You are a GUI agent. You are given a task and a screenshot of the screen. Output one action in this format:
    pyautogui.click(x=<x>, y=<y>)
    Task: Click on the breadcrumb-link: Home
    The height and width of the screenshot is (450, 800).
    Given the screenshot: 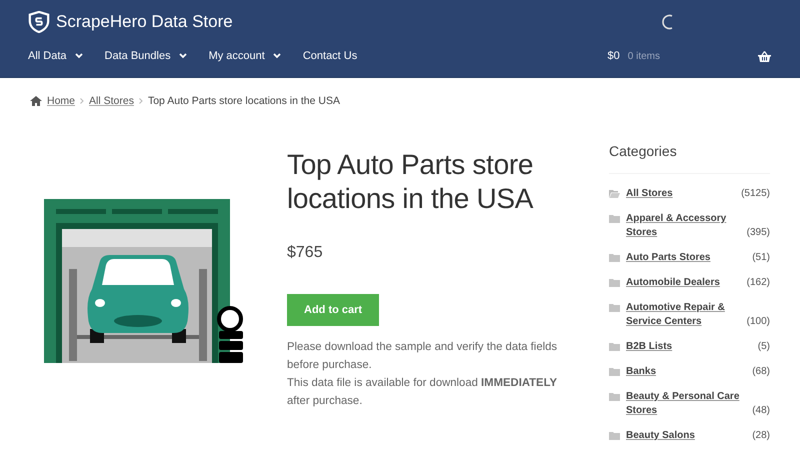 What is the action you would take?
    pyautogui.click(x=61, y=101)
    